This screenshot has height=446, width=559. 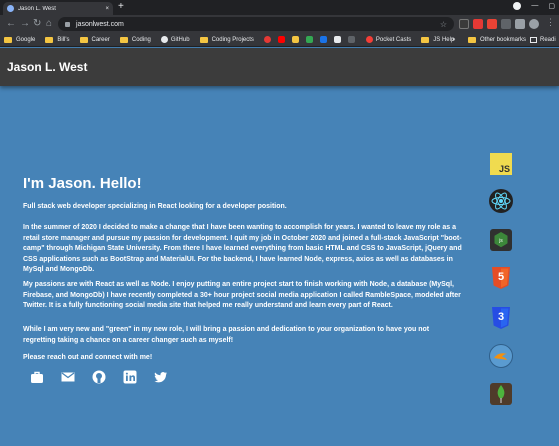 I want to click on svg-text: js, so click(x=500, y=241).